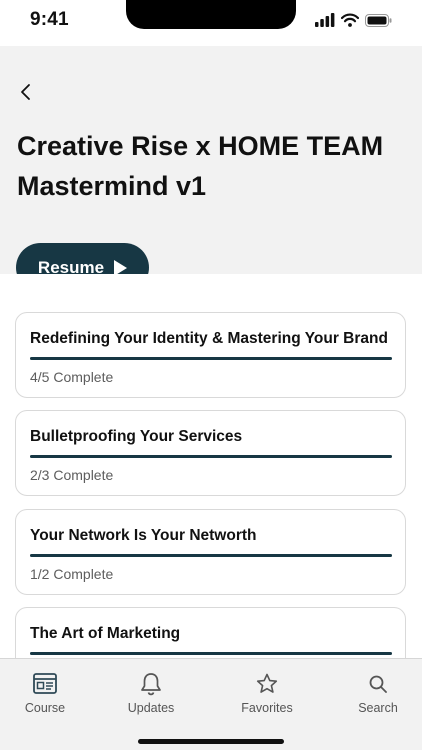 The width and height of the screenshot is (422, 750). I want to click on status-icons, so click(353, 22).